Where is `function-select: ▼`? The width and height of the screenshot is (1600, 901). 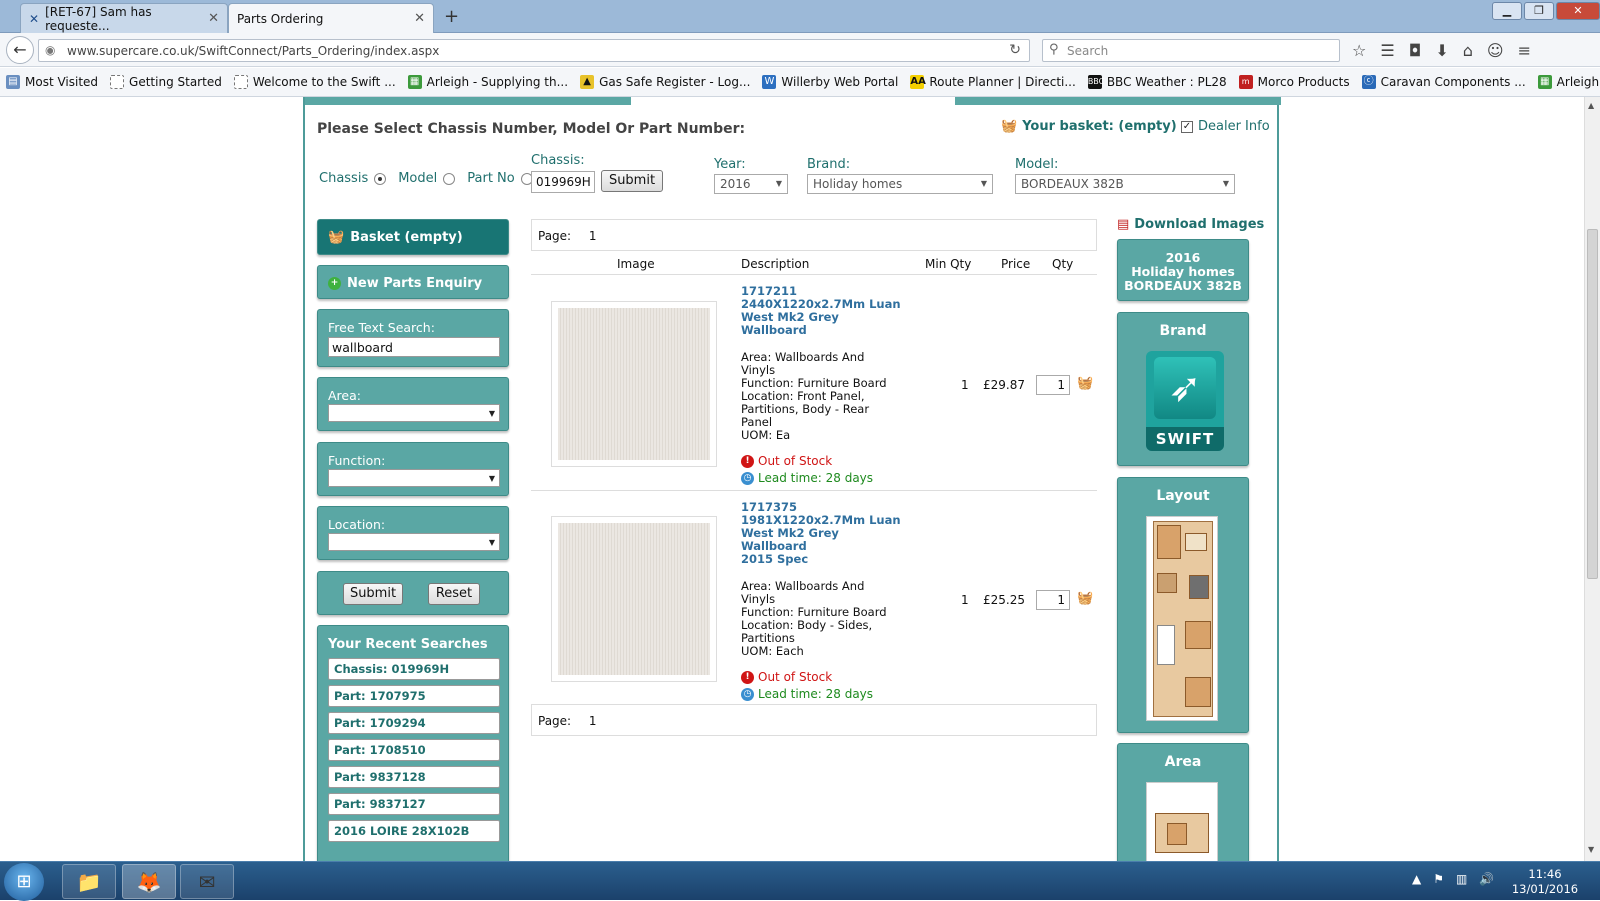 function-select: ▼ is located at coordinates (414, 478).